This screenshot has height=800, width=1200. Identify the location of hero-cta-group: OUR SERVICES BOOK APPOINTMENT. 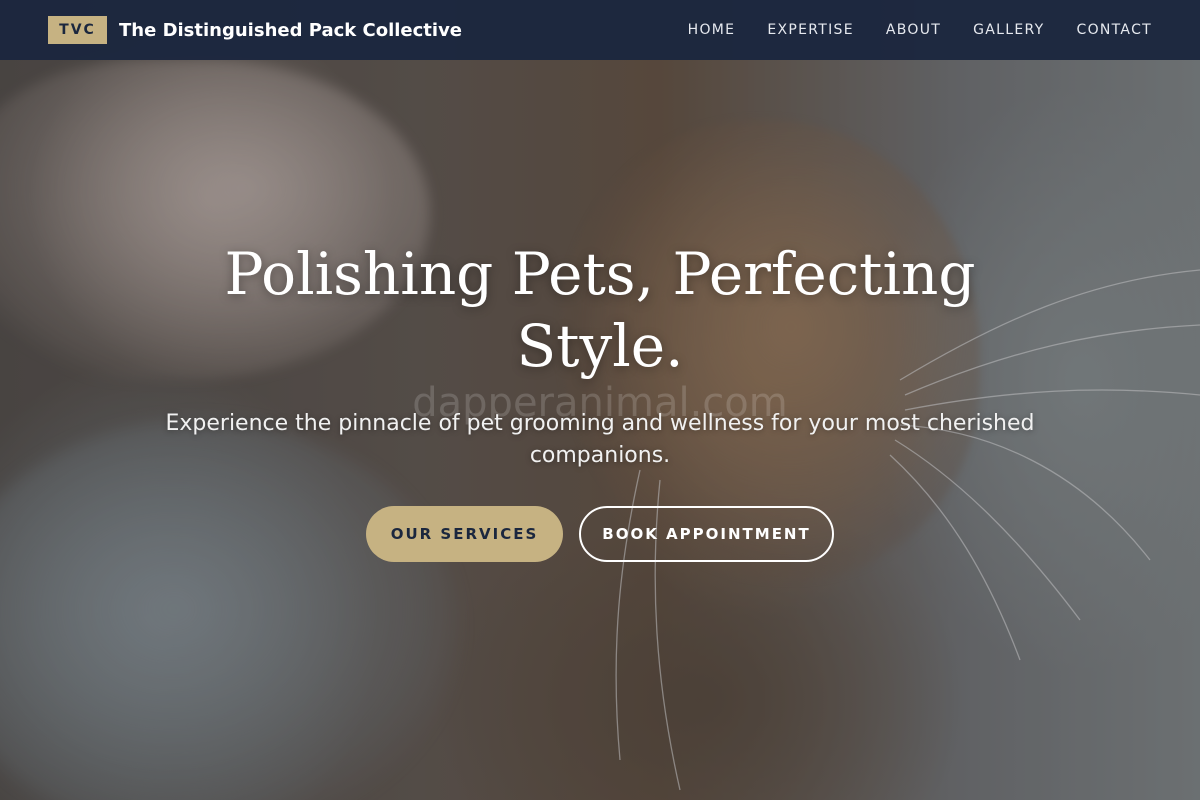
(600, 534).